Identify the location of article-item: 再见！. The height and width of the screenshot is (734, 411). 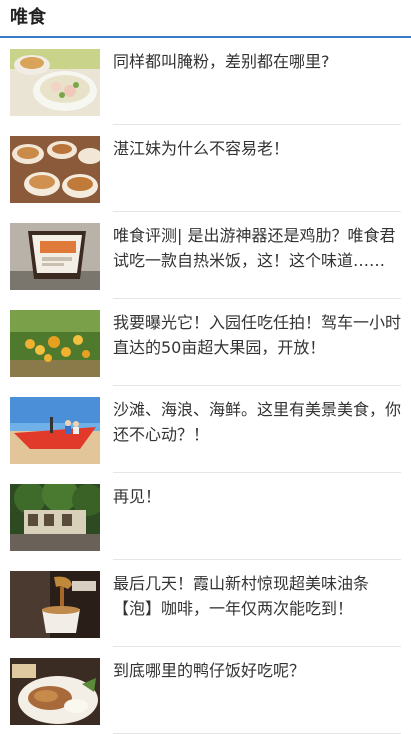
(205, 516).